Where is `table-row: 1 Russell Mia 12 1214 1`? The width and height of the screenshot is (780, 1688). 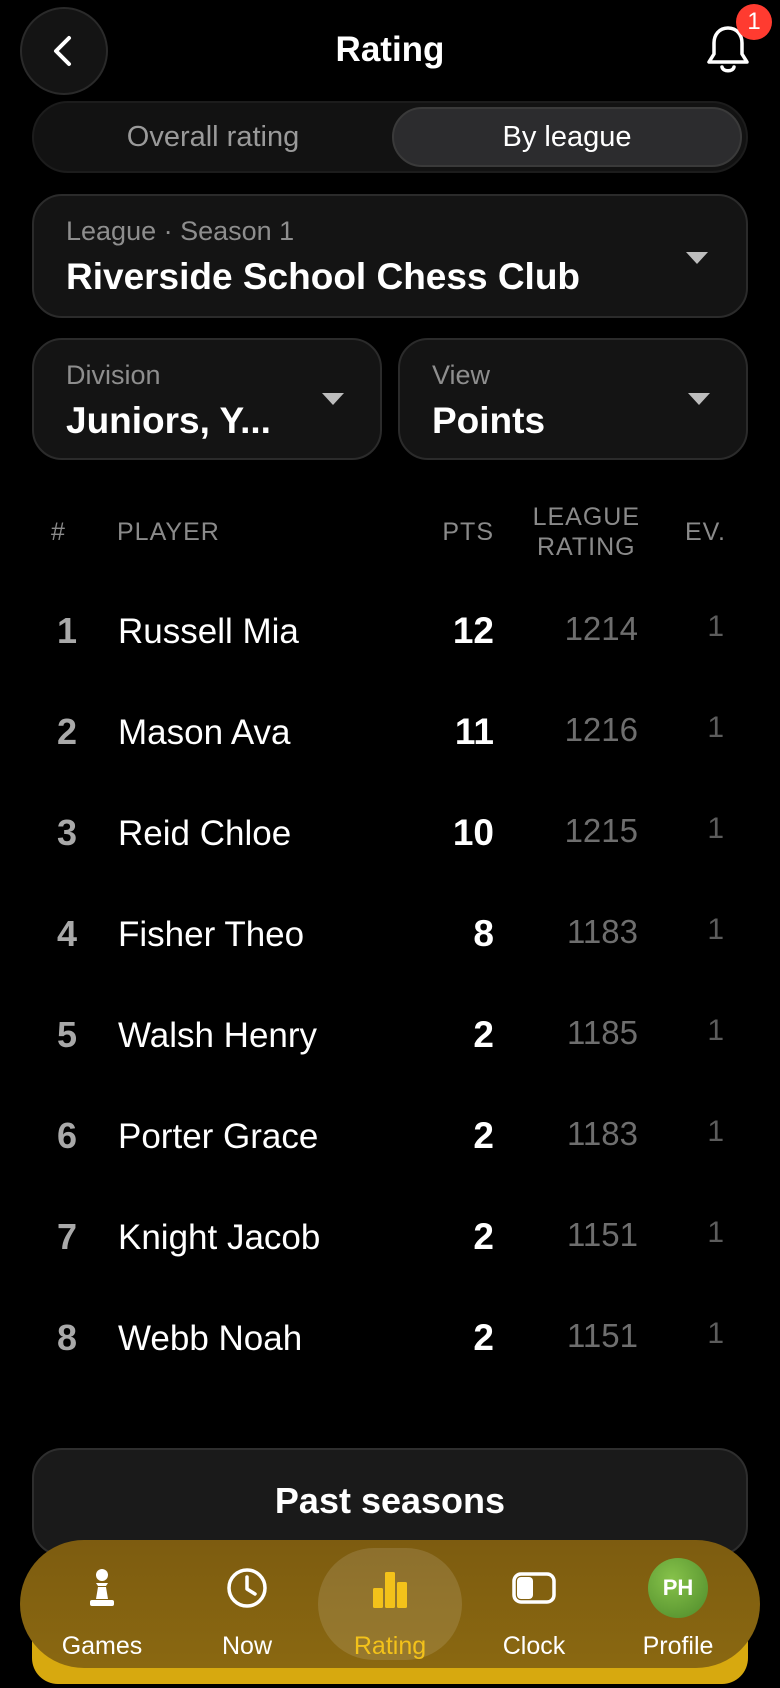
table-row: 1 Russell Mia 12 1214 1 is located at coordinates (390, 660).